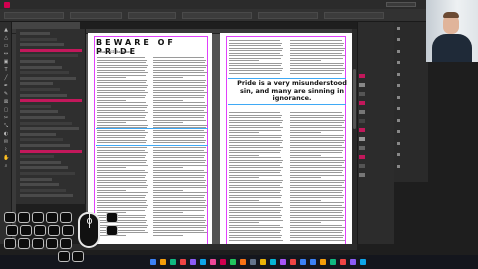 This screenshot has width=478, height=269. I want to click on article-byline: Lisa Hill Bannon, so click(114, 51).